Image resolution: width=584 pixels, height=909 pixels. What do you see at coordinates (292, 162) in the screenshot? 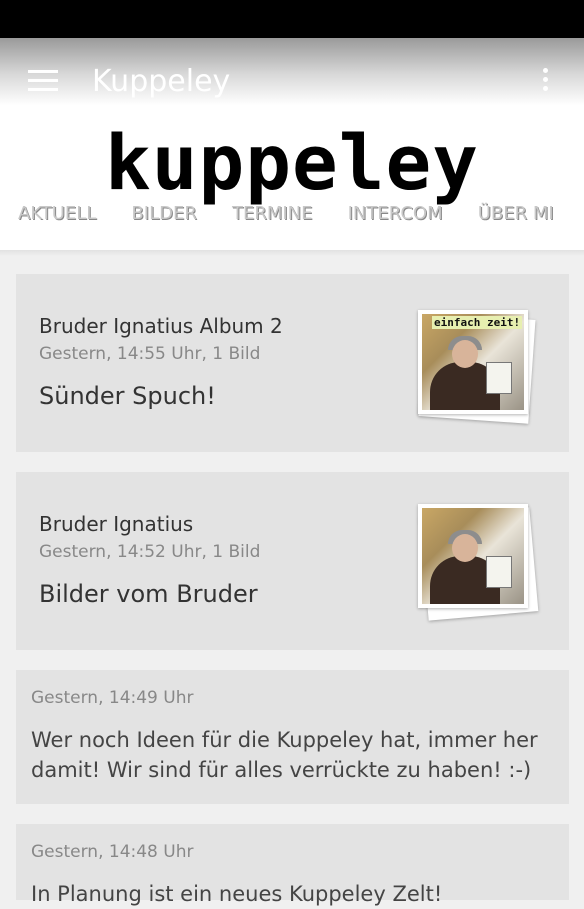
I see `app-logo: kuppeley` at bounding box center [292, 162].